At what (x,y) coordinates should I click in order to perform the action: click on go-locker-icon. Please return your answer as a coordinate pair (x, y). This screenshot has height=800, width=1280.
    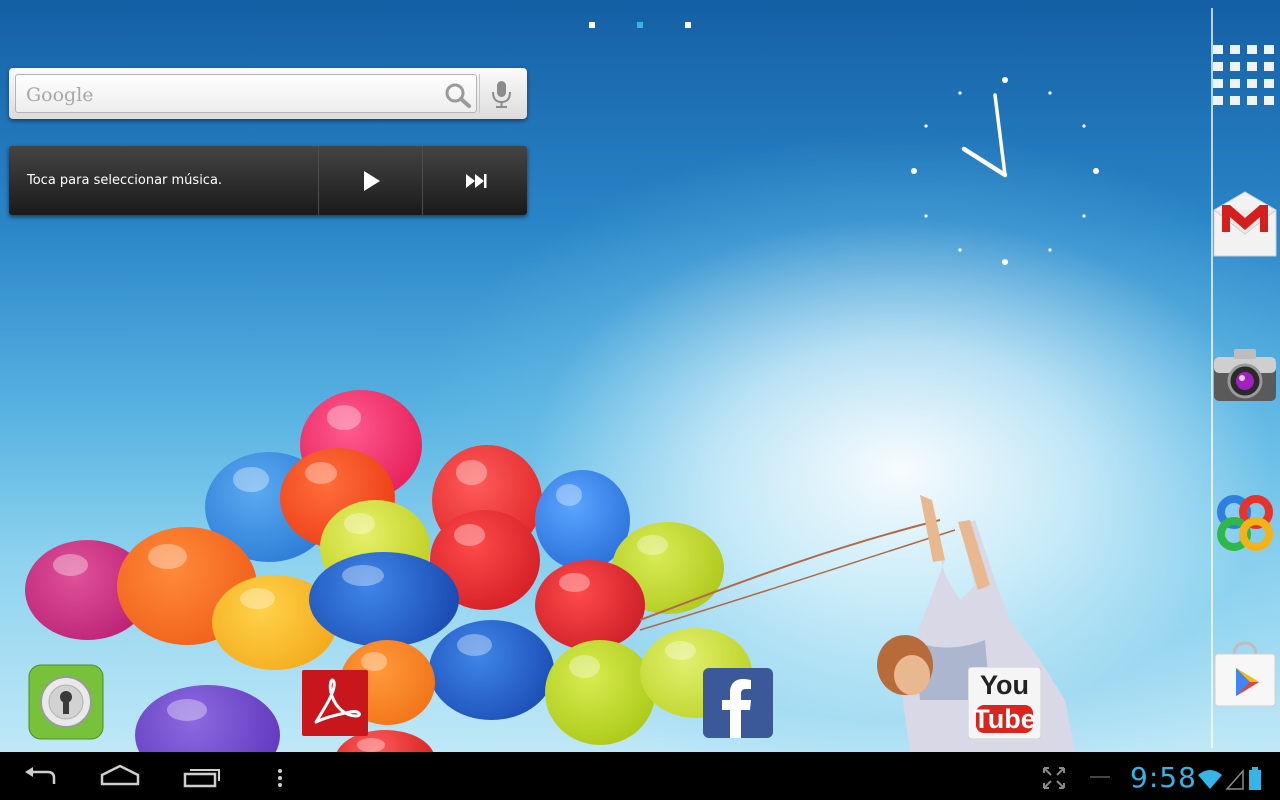
    Looking at the image, I should click on (66, 702).